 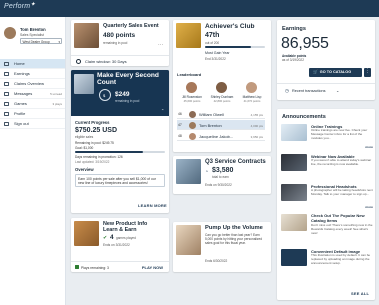 I want to click on sidebar-item-label: Home, so click(x=19, y=63).